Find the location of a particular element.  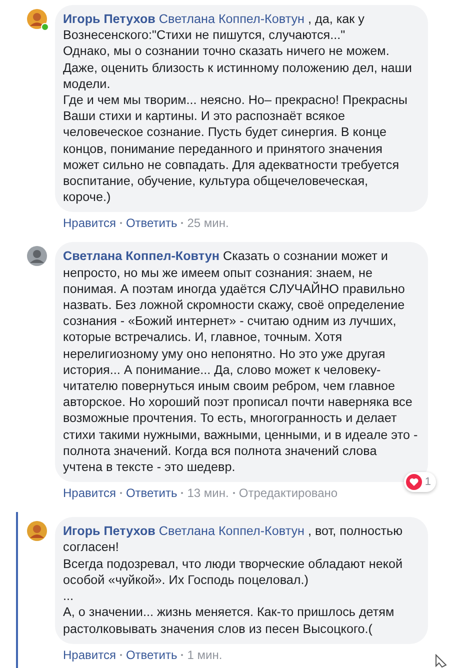

author-link: Светлана Коппел-Ковтун is located at coordinates (141, 256).